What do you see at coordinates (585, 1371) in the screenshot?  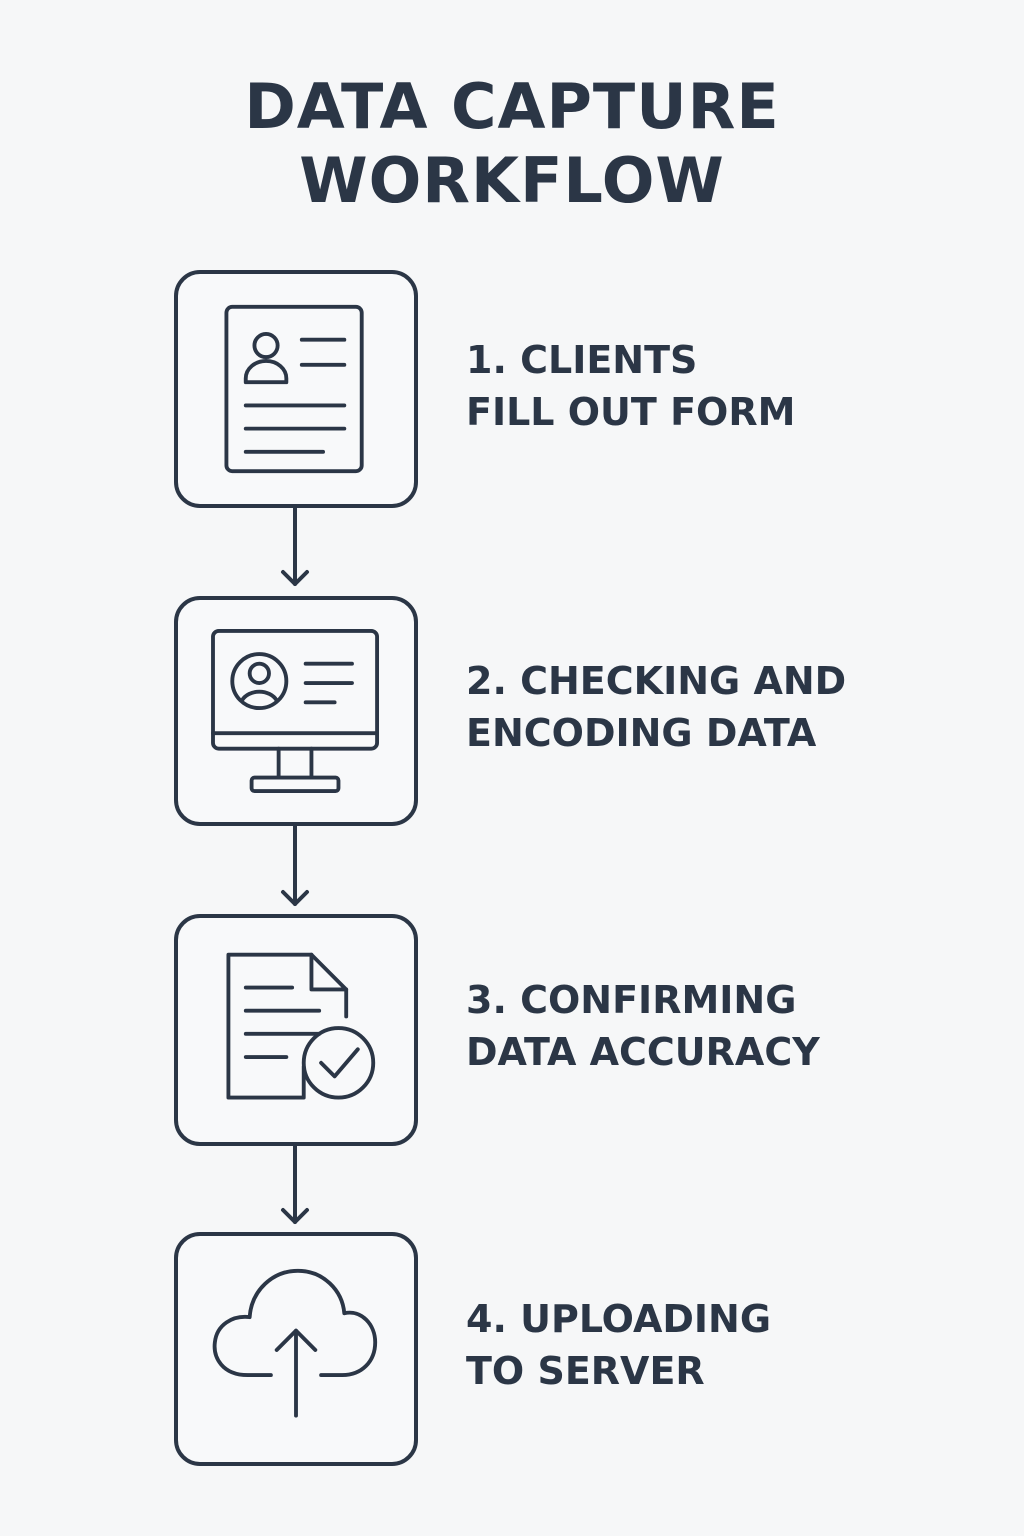 I see `step-4-label-line-2: TO SERVER` at bounding box center [585, 1371].